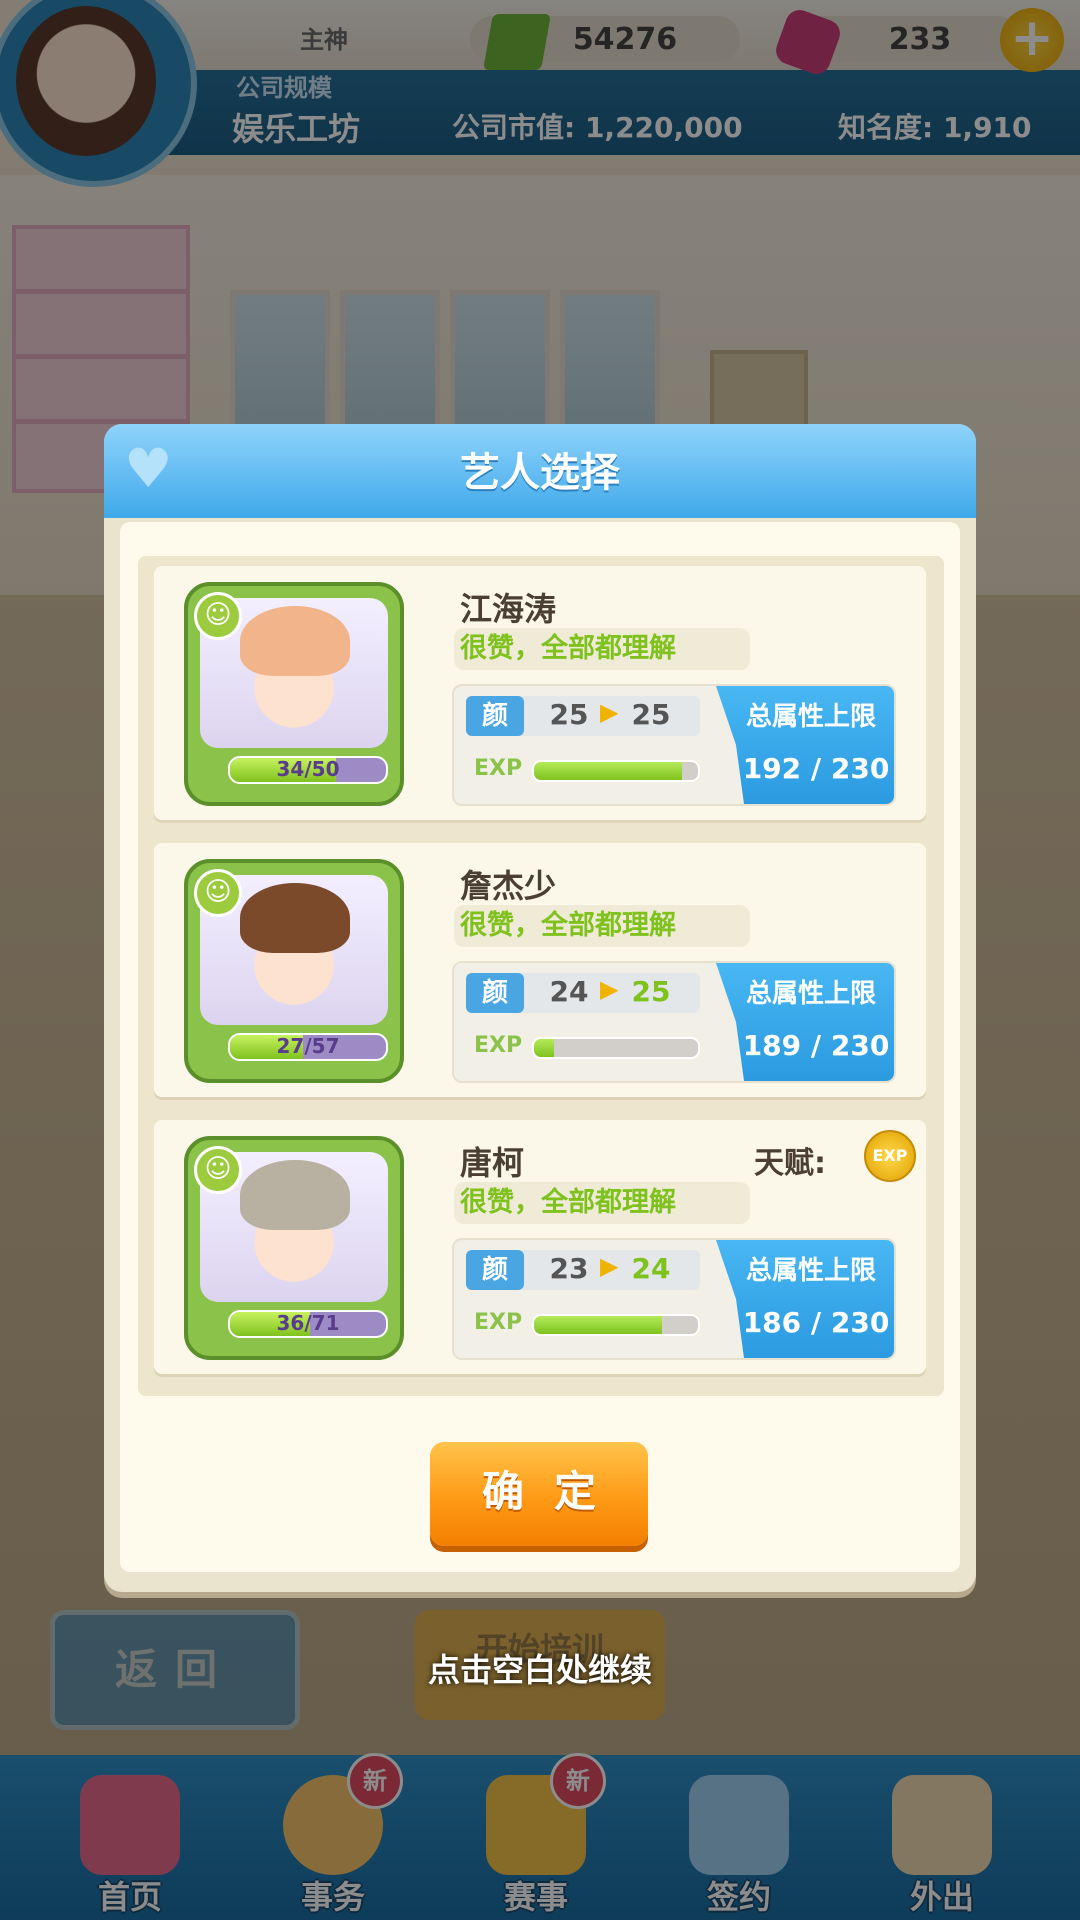 Image resolution: width=1080 pixels, height=1920 pixels. What do you see at coordinates (539, 1494) in the screenshot?
I see `confirm-button: 确定` at bounding box center [539, 1494].